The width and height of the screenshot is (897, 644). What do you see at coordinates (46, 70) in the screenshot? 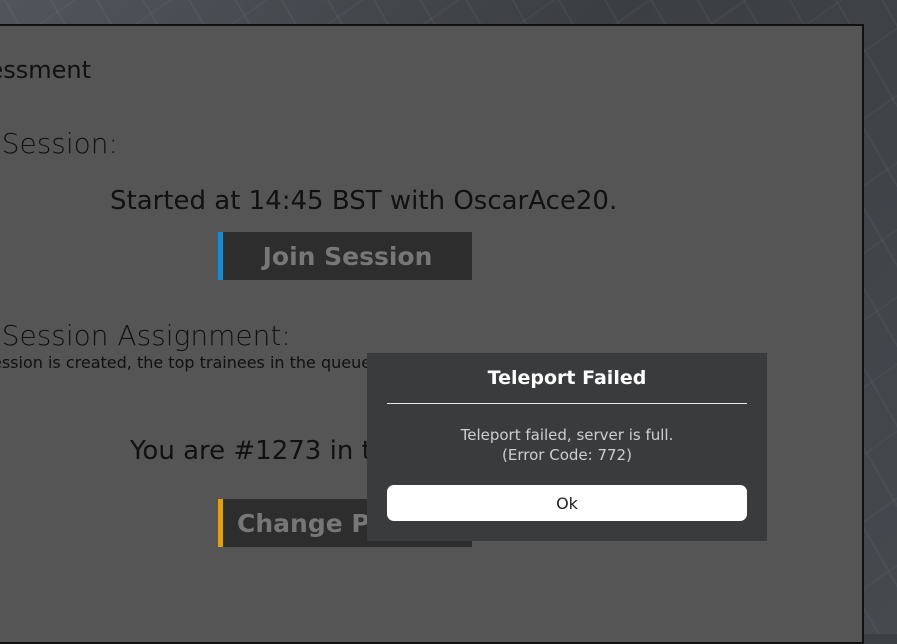
I see `panel-heading: sessment` at bounding box center [46, 70].